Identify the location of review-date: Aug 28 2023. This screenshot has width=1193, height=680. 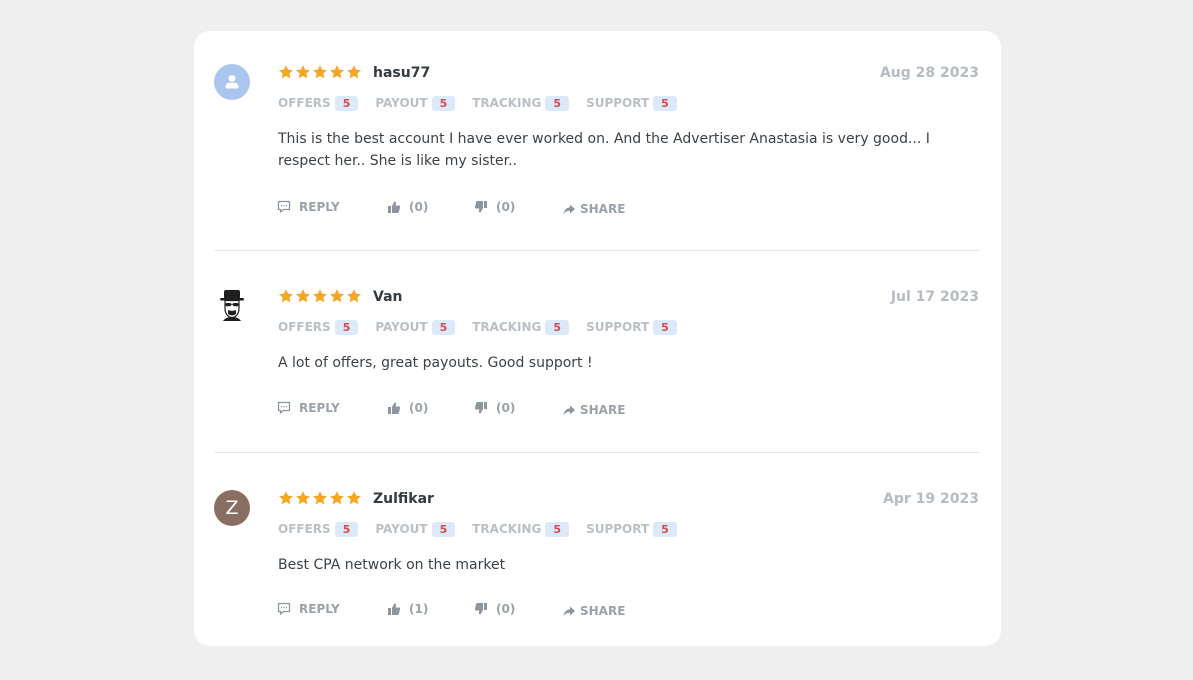
(929, 73).